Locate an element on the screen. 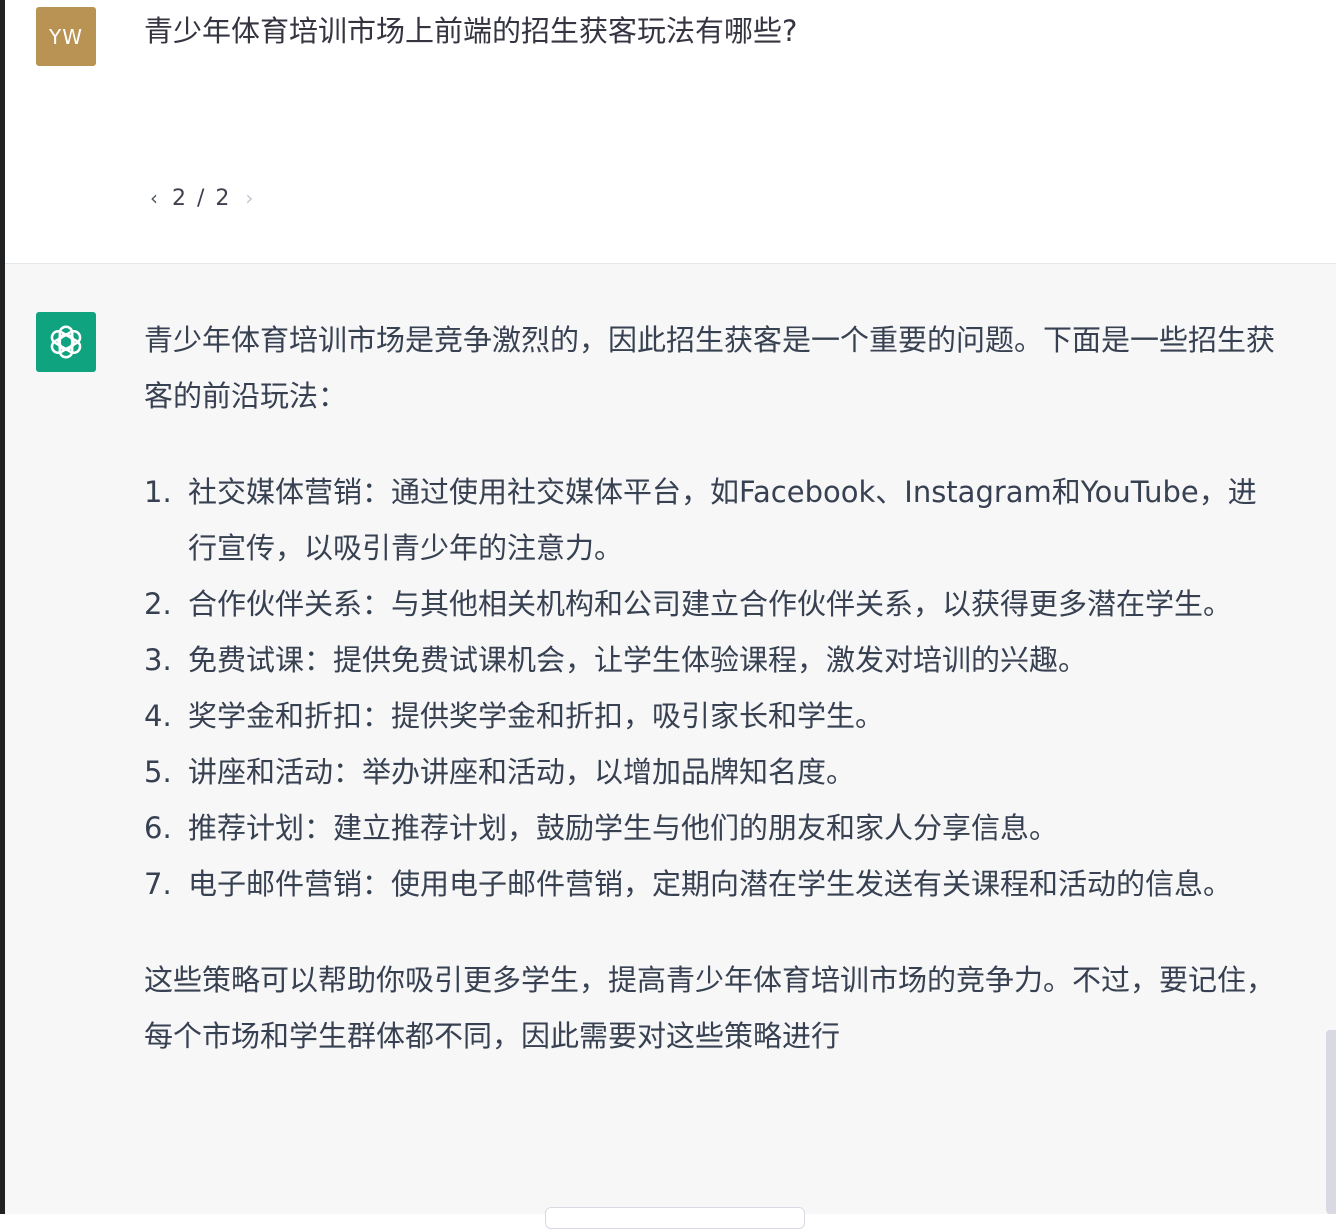 This screenshot has width=1336, height=1229. user-avatar-initials: YW is located at coordinates (66, 36).